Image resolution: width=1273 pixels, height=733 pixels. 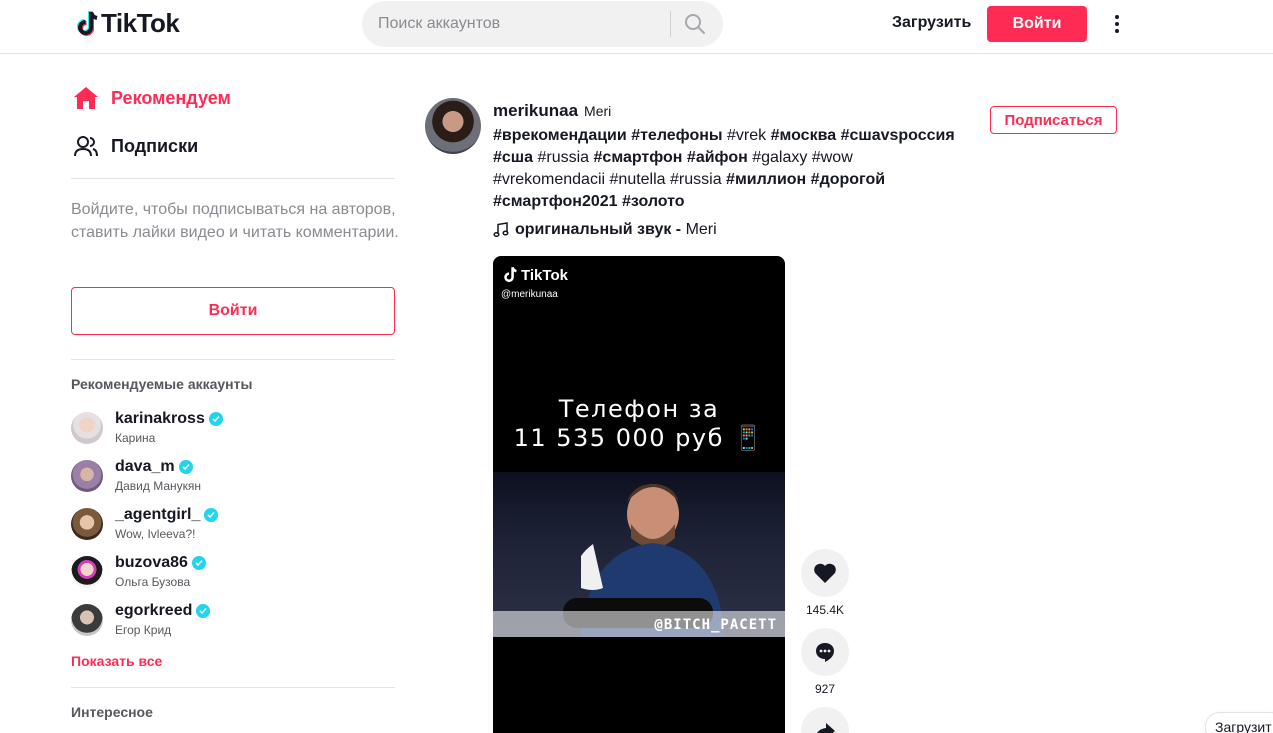 I want to click on like-count: 145.4K, so click(x=825, y=610).